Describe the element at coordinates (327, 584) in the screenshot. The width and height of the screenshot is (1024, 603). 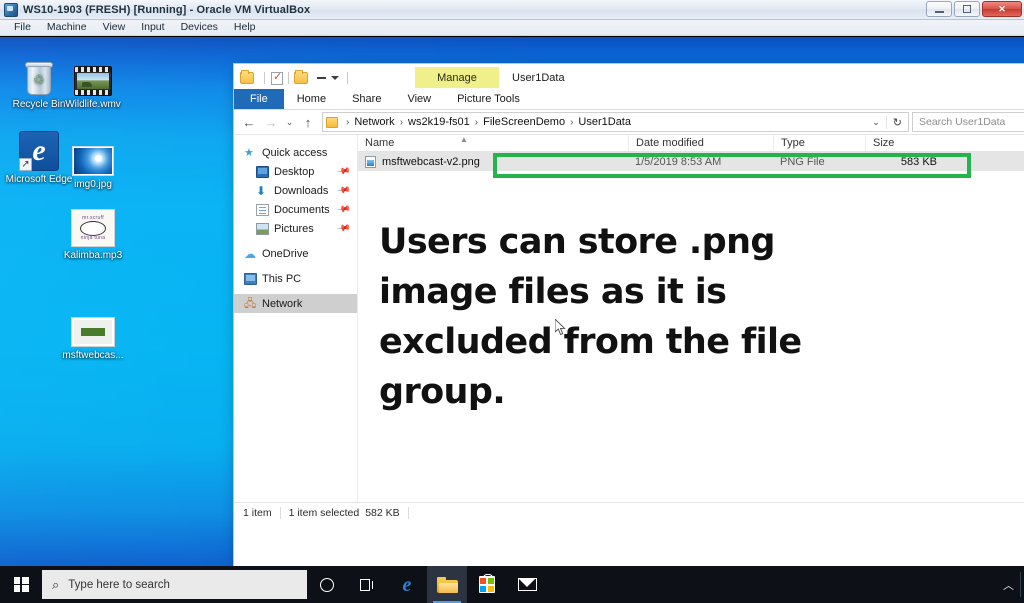
I see `cortana-button` at that location.